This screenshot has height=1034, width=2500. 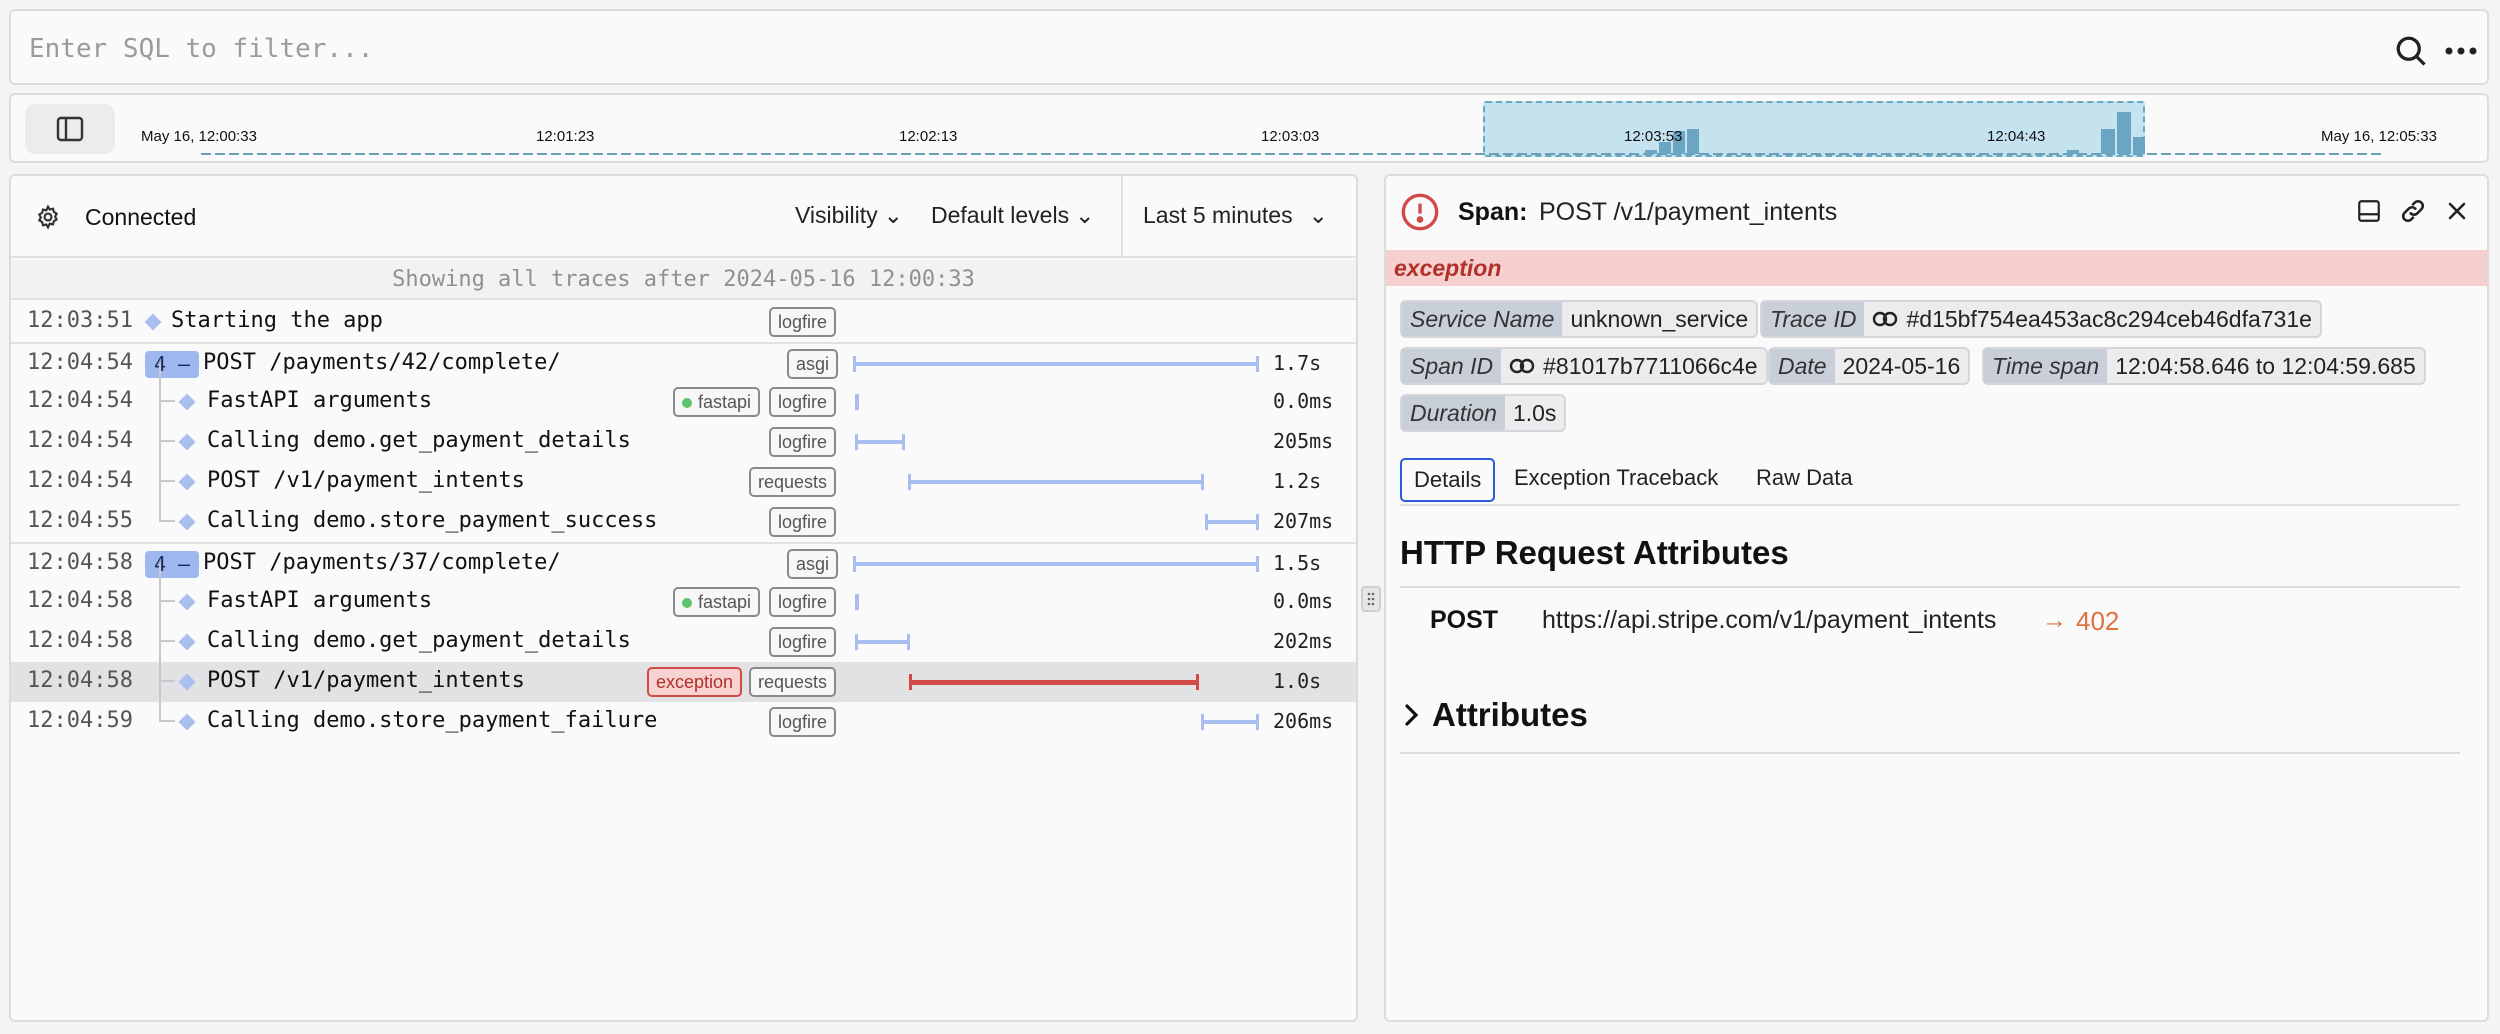 I want to click on chip-key: Duration, so click(x=1453, y=413).